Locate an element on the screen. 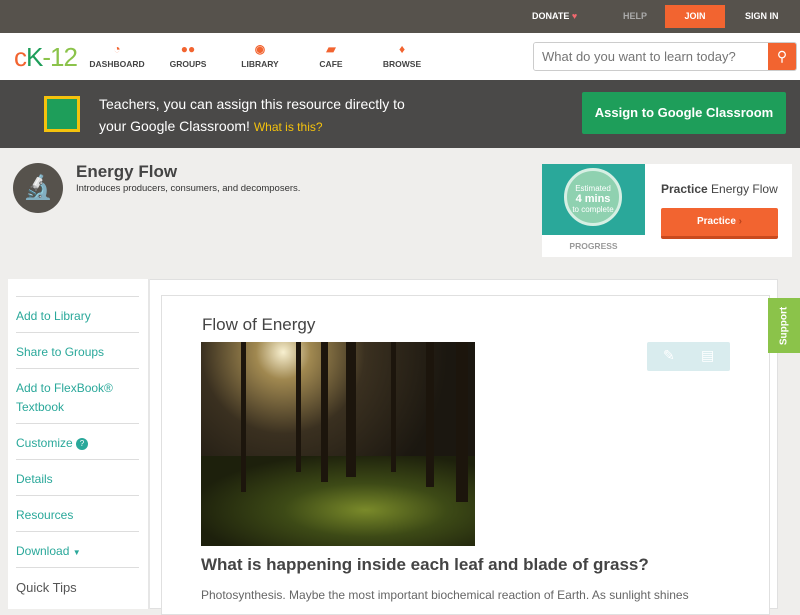  search-button: ⚲ is located at coordinates (782, 56).